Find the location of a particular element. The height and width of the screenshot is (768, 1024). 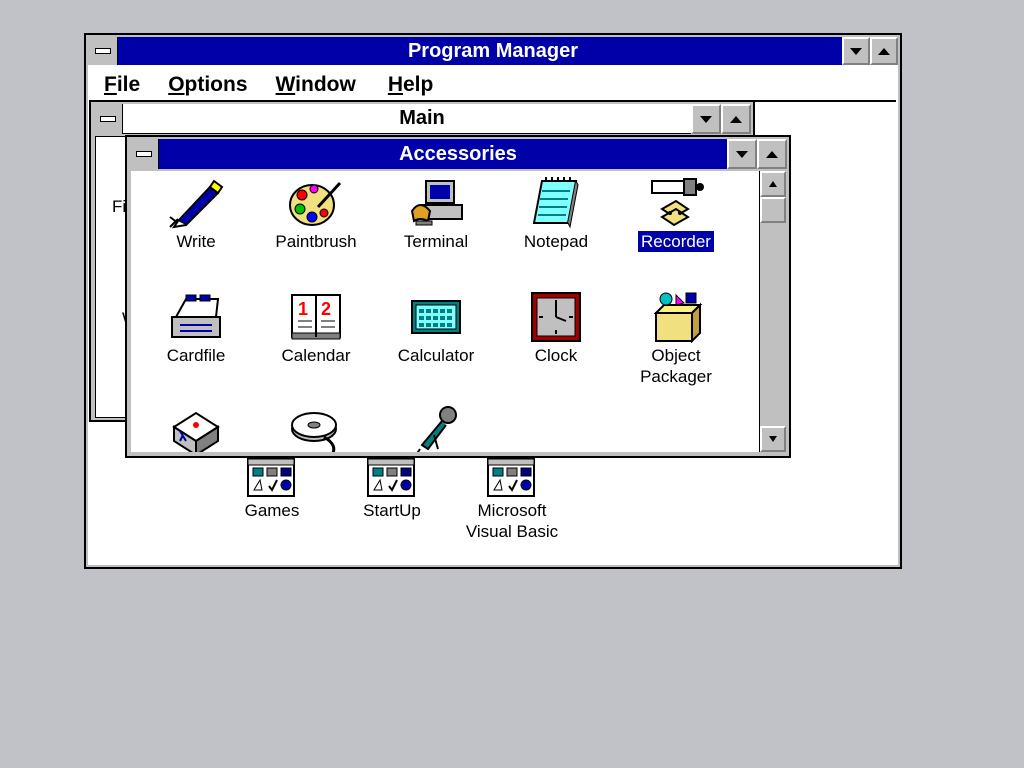

accessories-titlebar: Accessories is located at coordinates (458, 154).